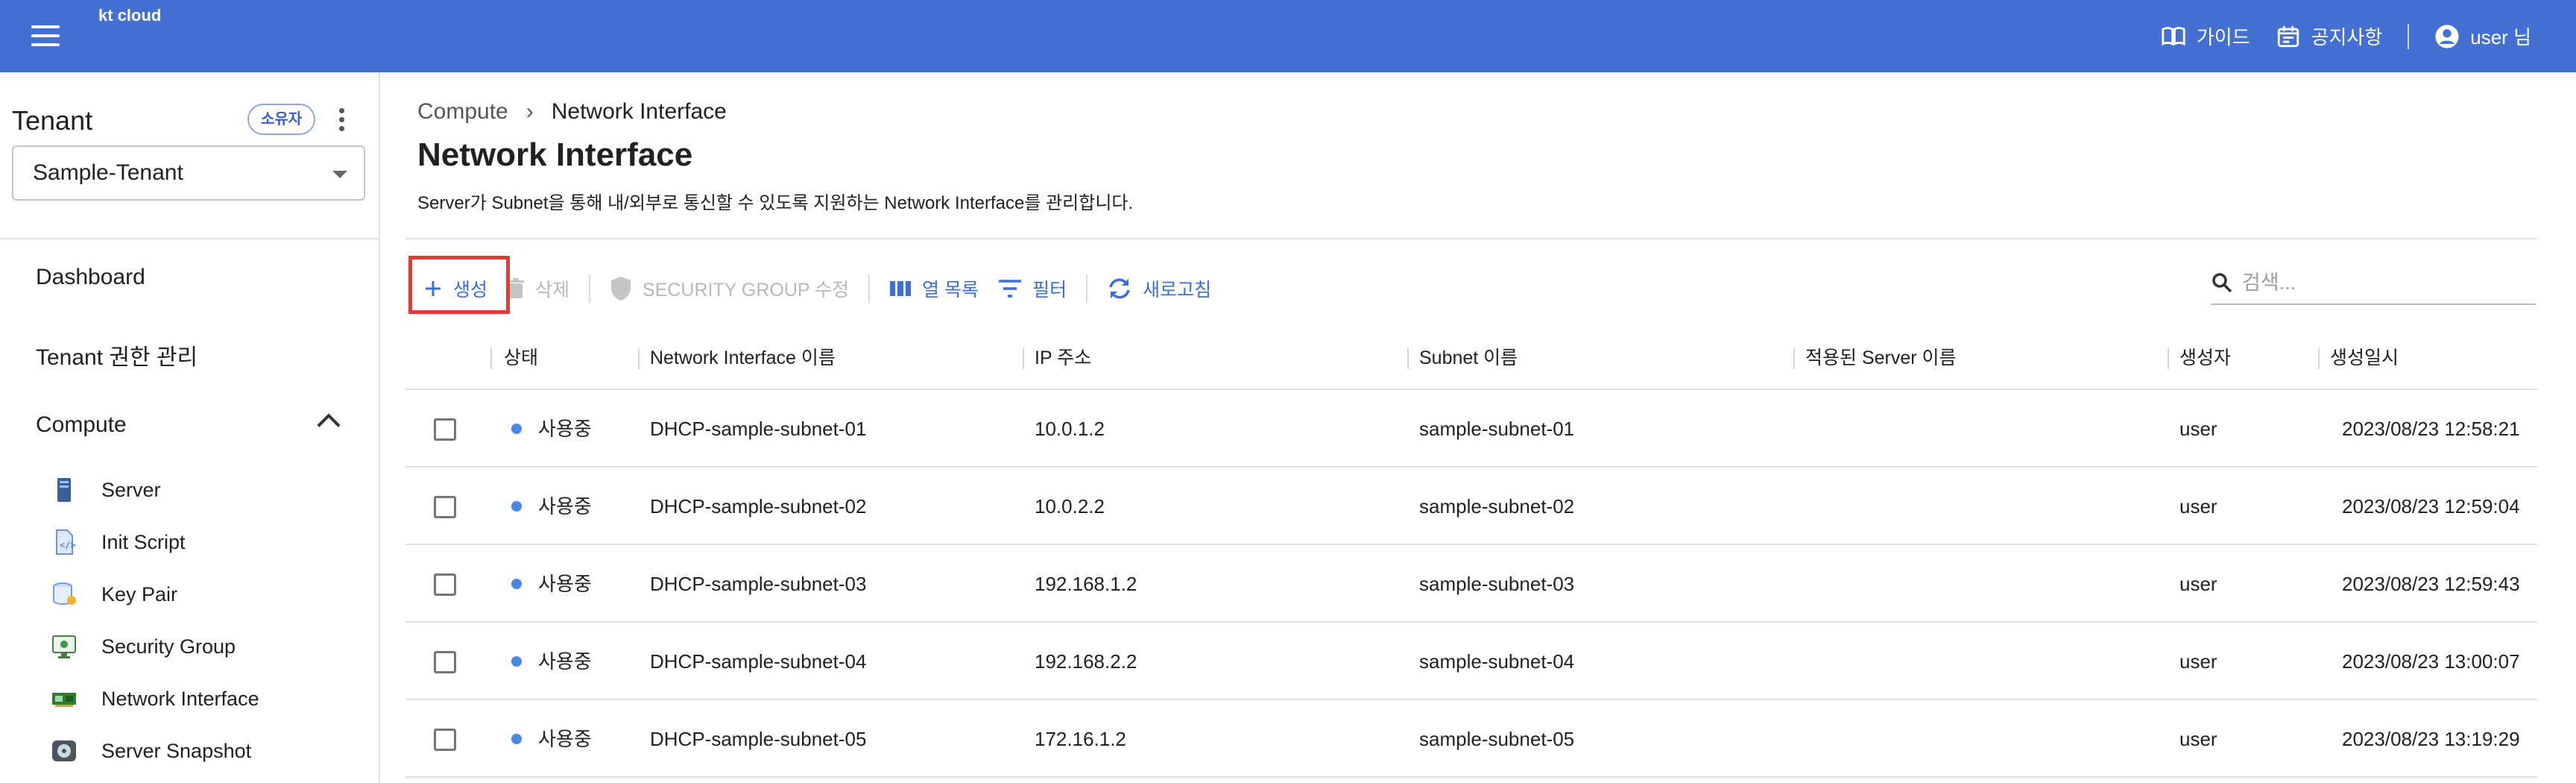 The image size is (2576, 783). Describe the element at coordinates (1177, 290) in the screenshot. I see `refresh-button-label: 새로고침` at that location.